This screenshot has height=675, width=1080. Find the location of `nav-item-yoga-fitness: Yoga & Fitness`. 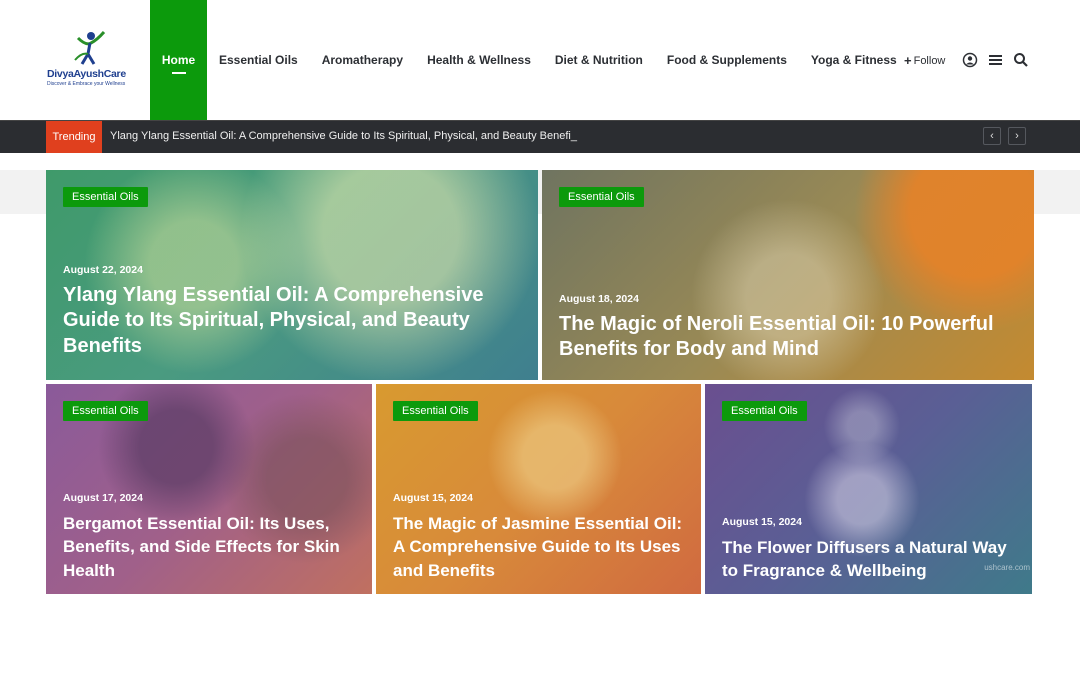

nav-item-yoga-fitness: Yoga & Fitness is located at coordinates (854, 60).